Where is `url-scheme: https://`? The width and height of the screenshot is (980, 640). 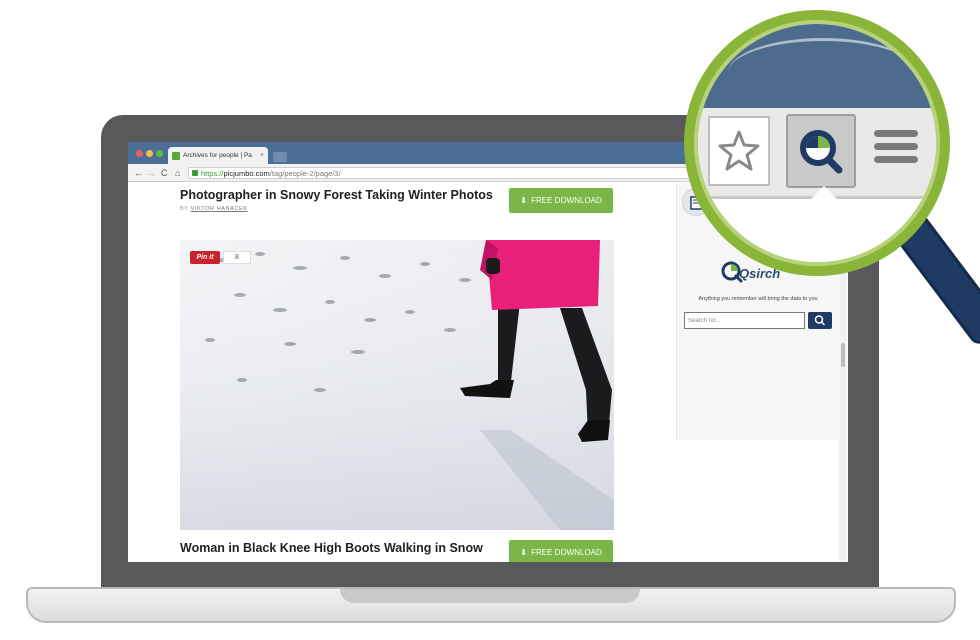
url-scheme: https:// is located at coordinates (212, 173).